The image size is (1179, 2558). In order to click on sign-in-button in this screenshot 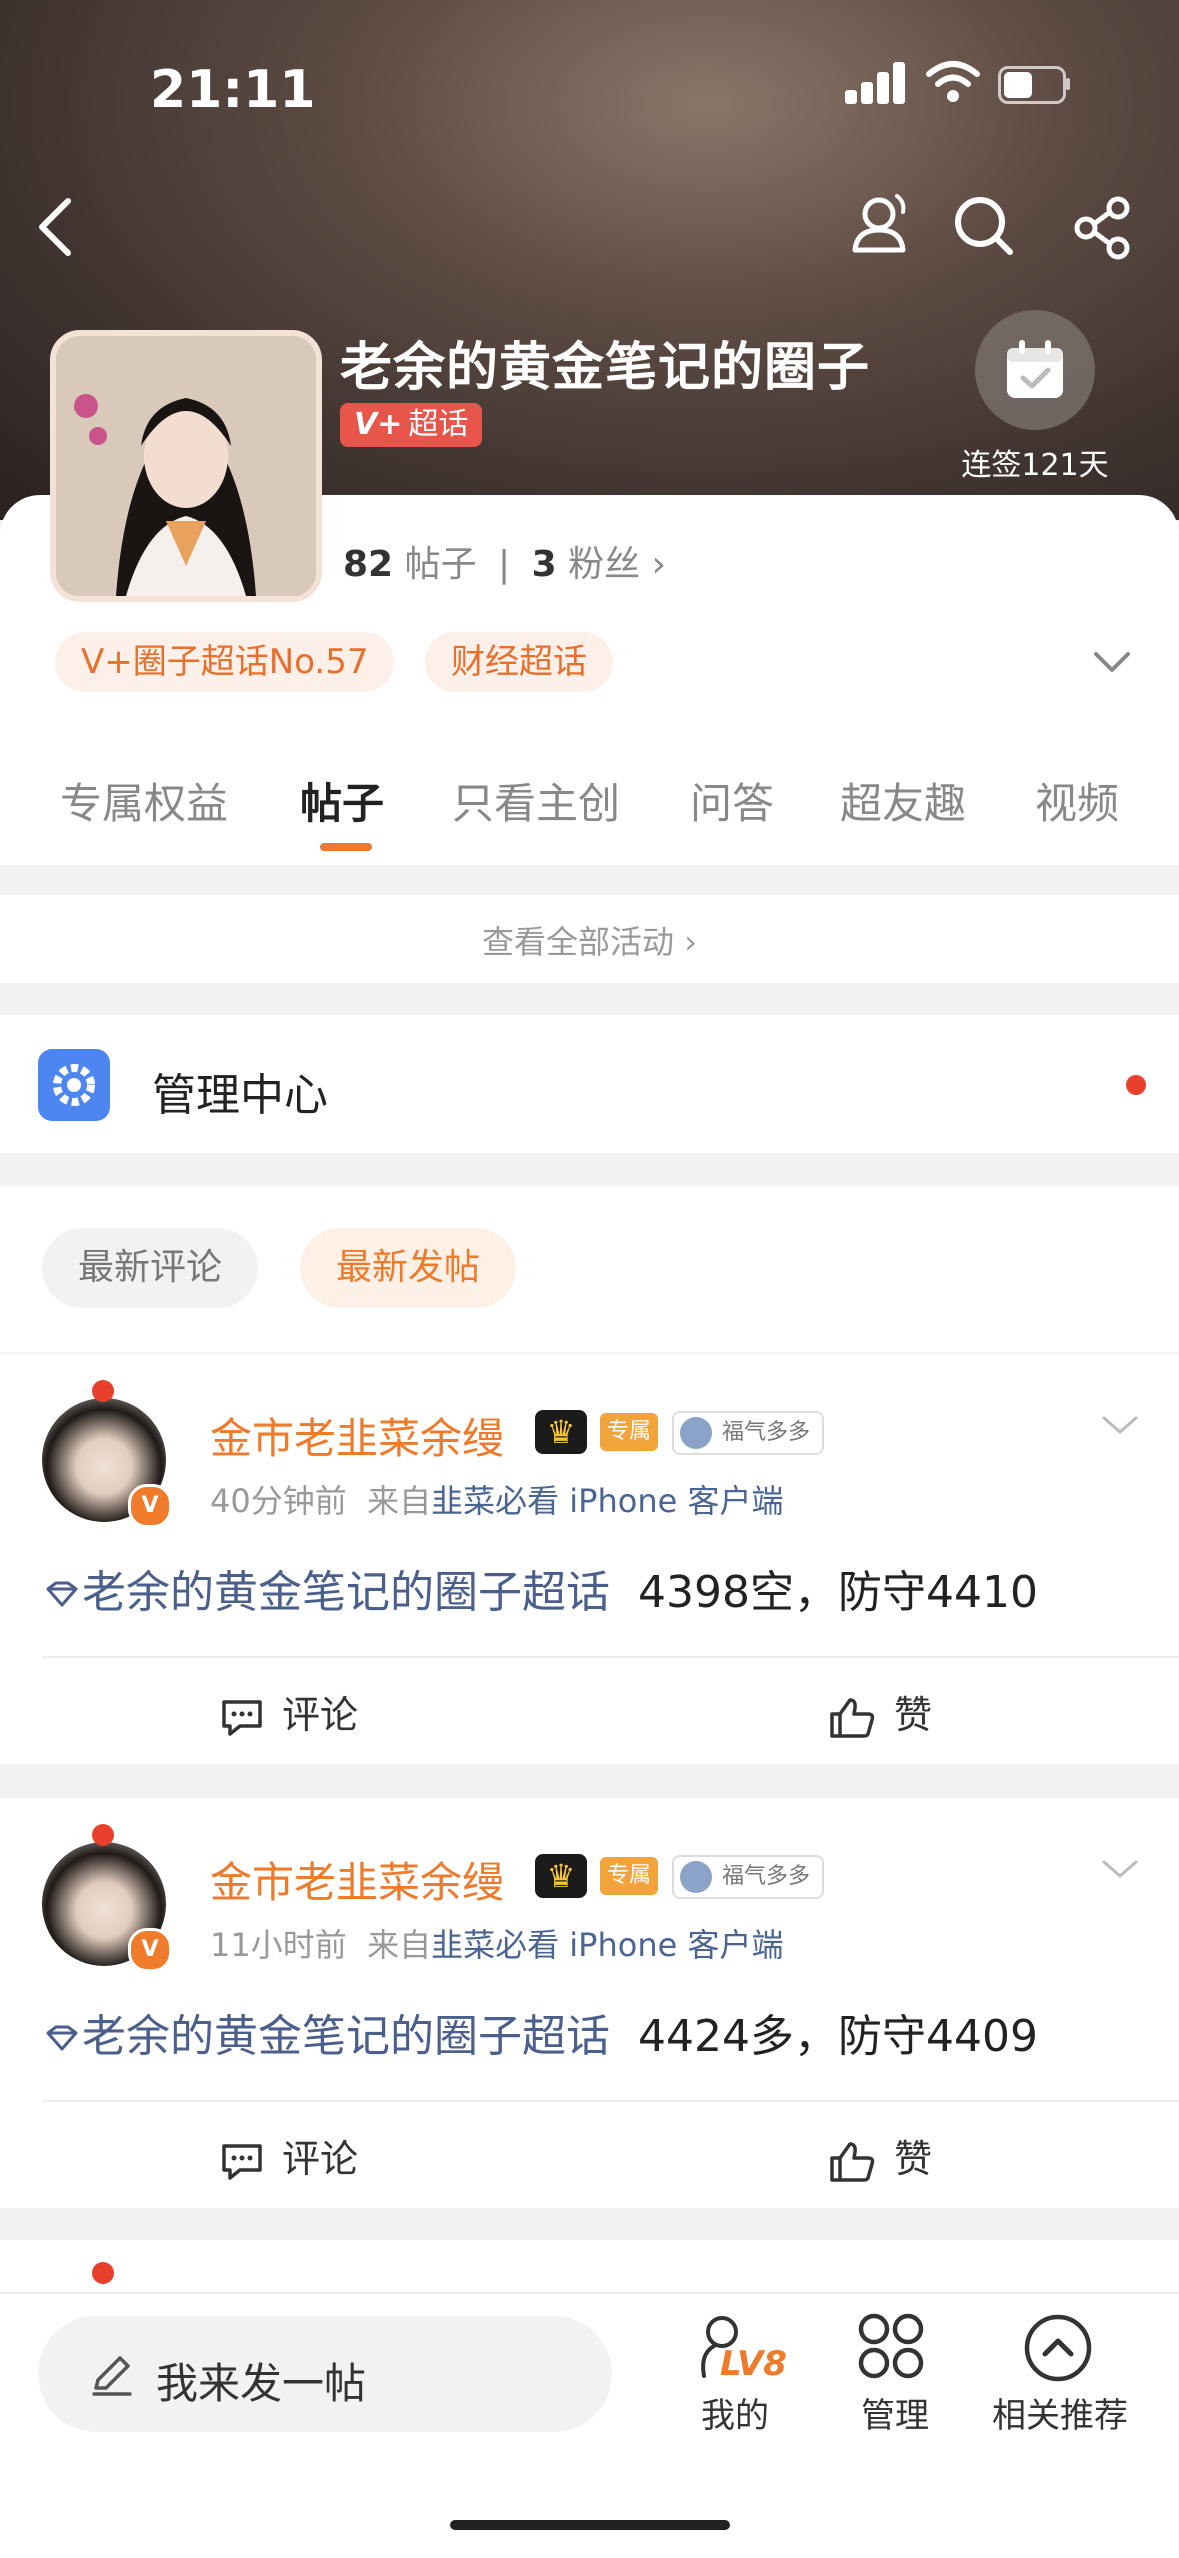, I will do `click(1035, 370)`.